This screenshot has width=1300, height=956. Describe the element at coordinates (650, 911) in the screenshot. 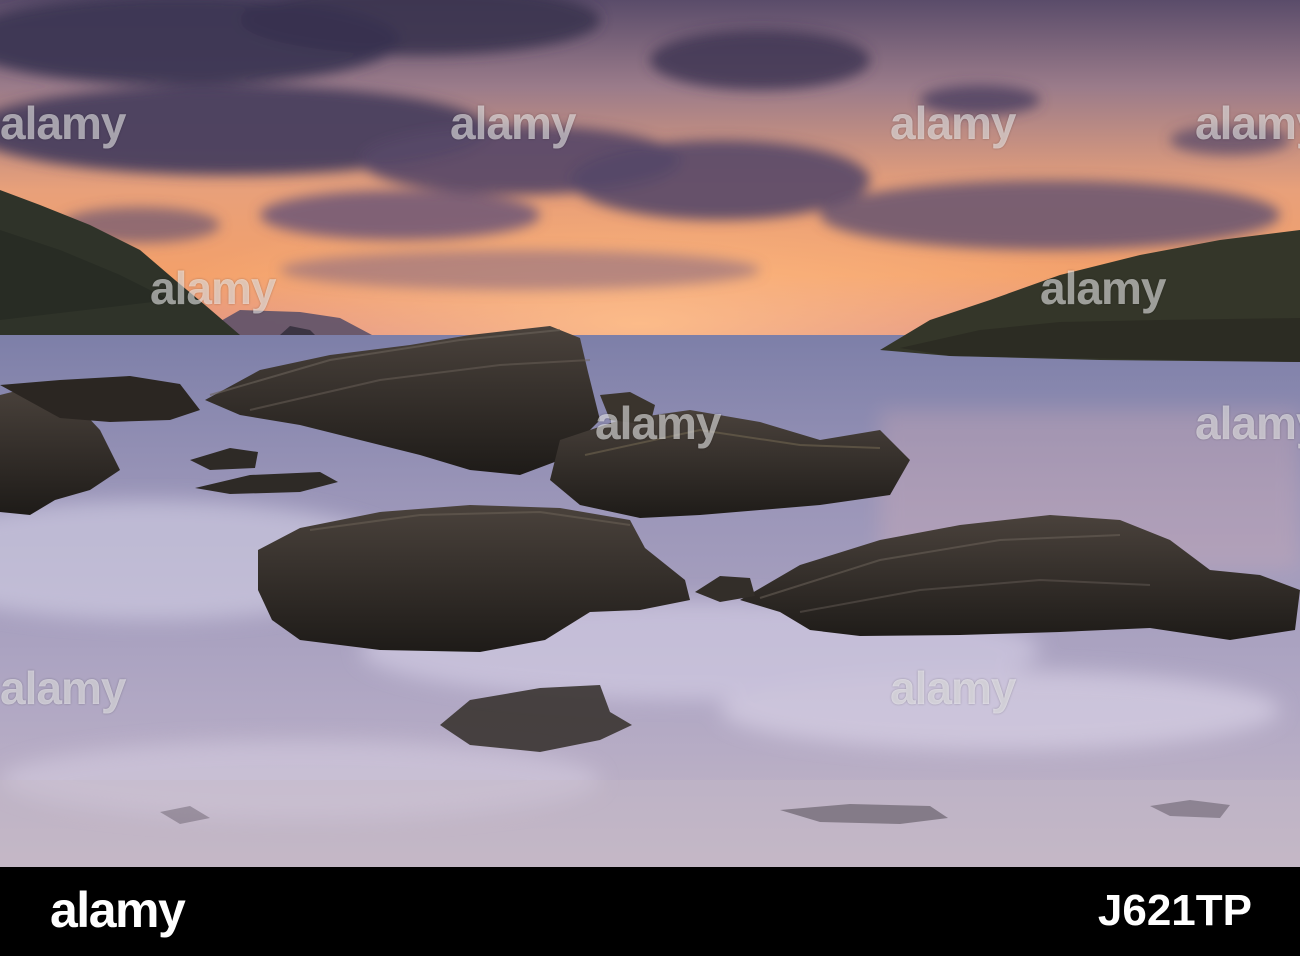

I see `footer-bar: alamy J621TP` at that location.